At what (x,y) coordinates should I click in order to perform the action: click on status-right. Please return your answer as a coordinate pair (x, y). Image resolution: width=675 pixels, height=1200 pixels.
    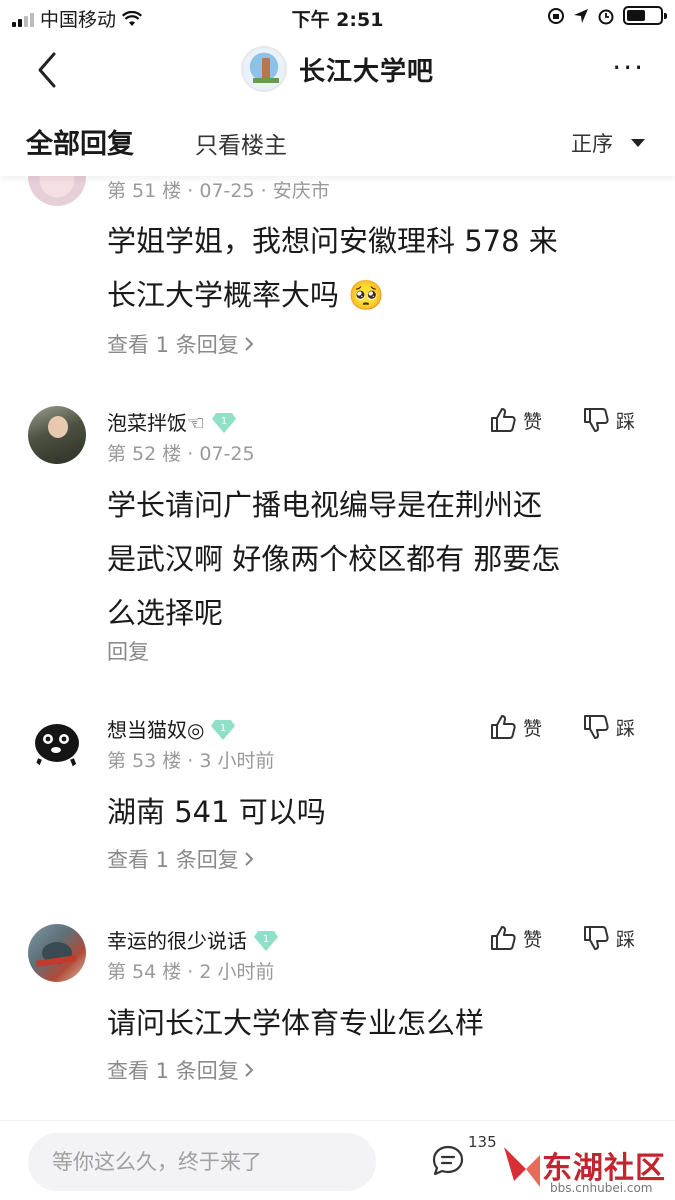
    Looking at the image, I should click on (607, 15).